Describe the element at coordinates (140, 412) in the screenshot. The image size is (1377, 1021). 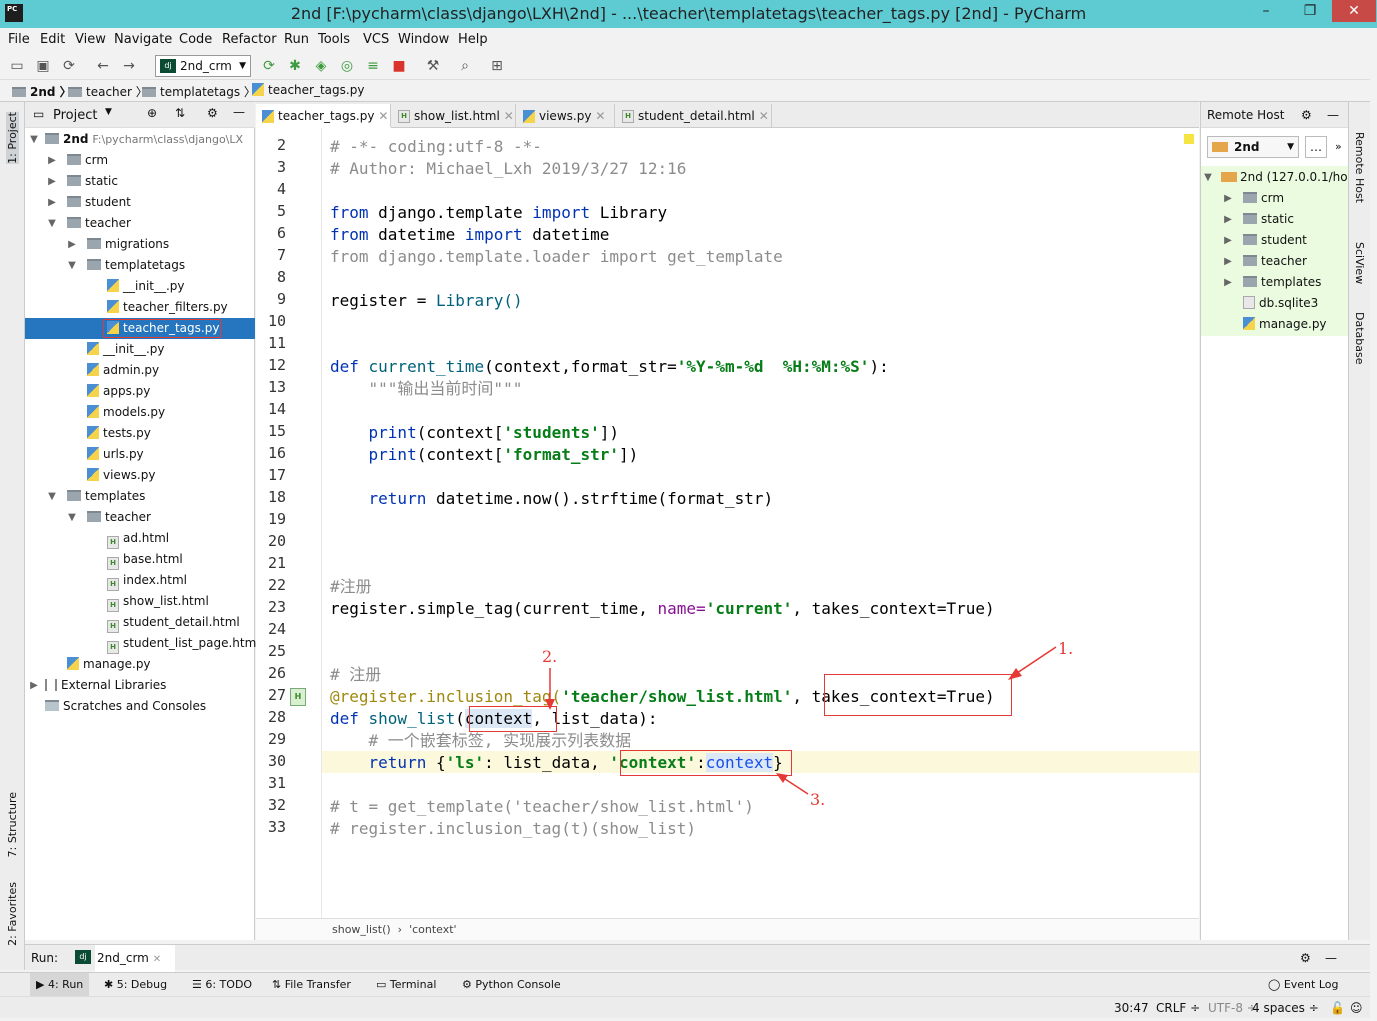
I see `tree-item-models: models.py` at that location.